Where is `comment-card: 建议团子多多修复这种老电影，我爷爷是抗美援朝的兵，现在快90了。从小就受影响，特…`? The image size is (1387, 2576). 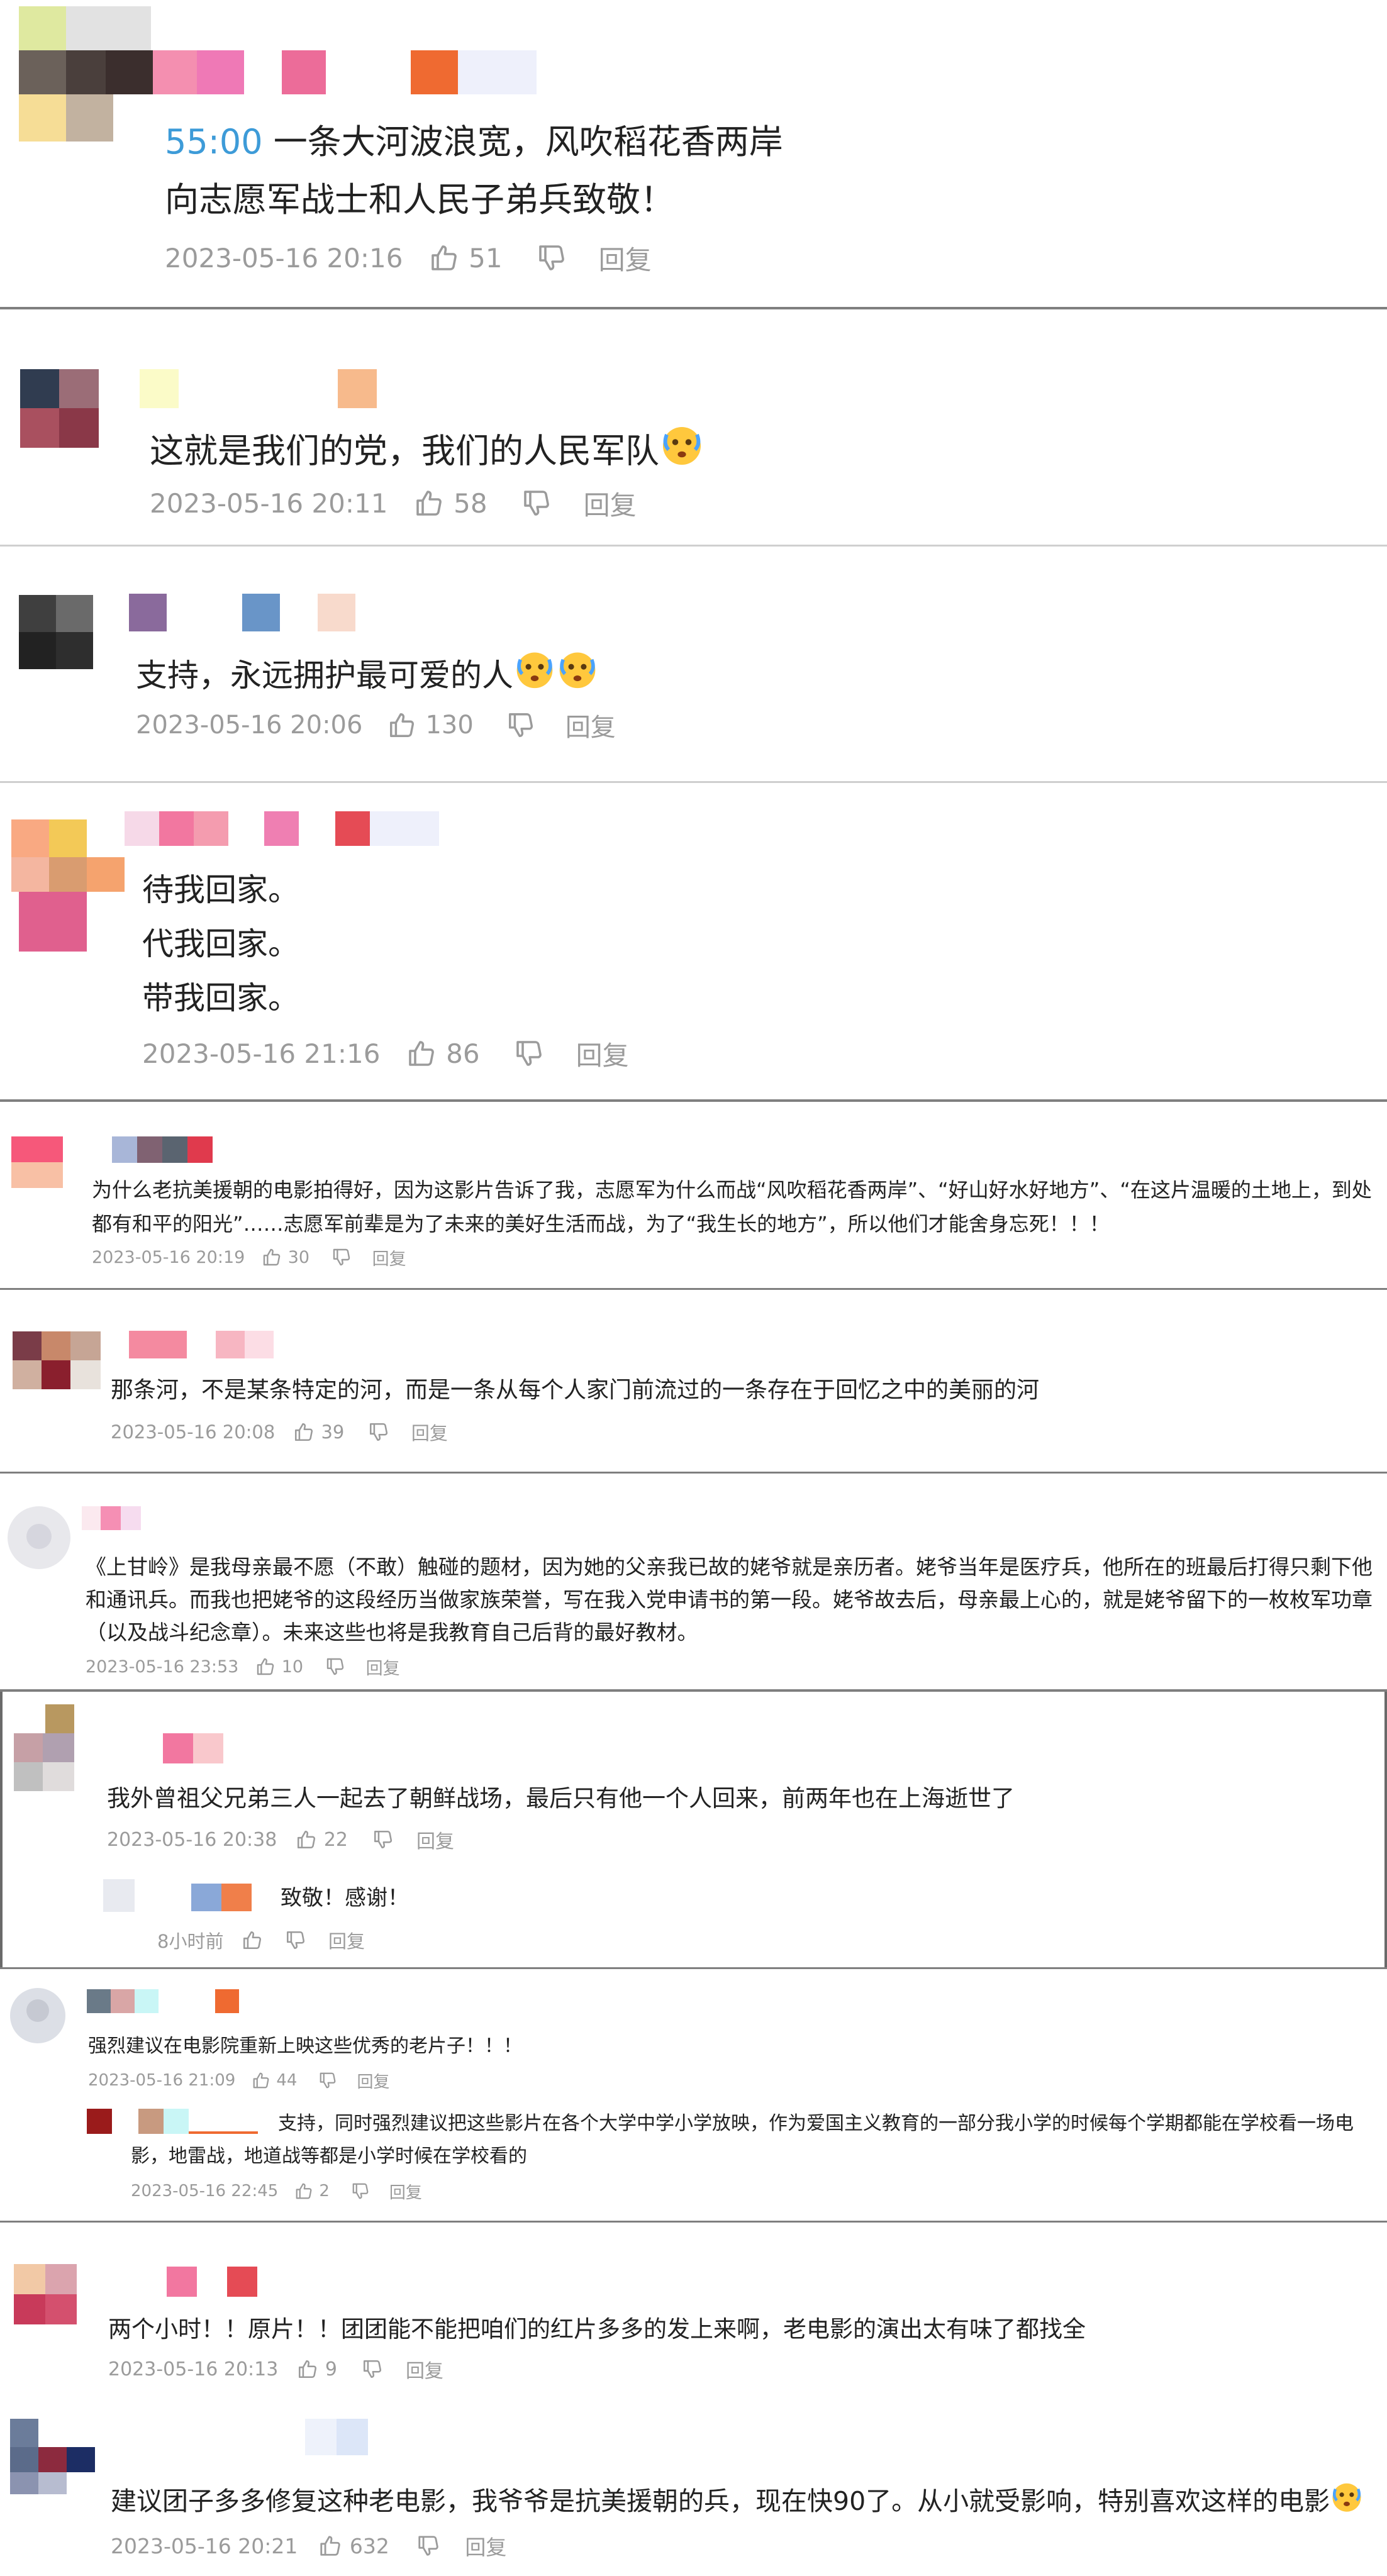
comment-card: 建议团子多多修复这种老电影，我爷爷是抗美援朝的兵，现在快90了。从小就受影响，特… is located at coordinates (693, 2483).